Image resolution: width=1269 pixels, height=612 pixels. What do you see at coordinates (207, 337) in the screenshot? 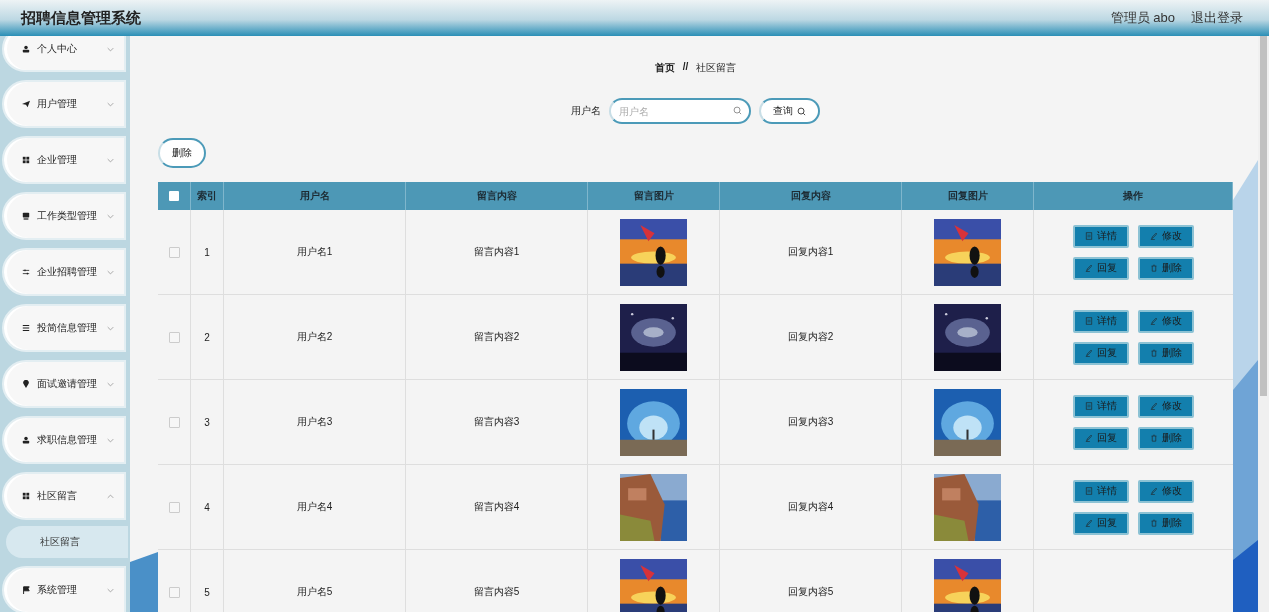
I see `table-cell: 2` at bounding box center [207, 337].